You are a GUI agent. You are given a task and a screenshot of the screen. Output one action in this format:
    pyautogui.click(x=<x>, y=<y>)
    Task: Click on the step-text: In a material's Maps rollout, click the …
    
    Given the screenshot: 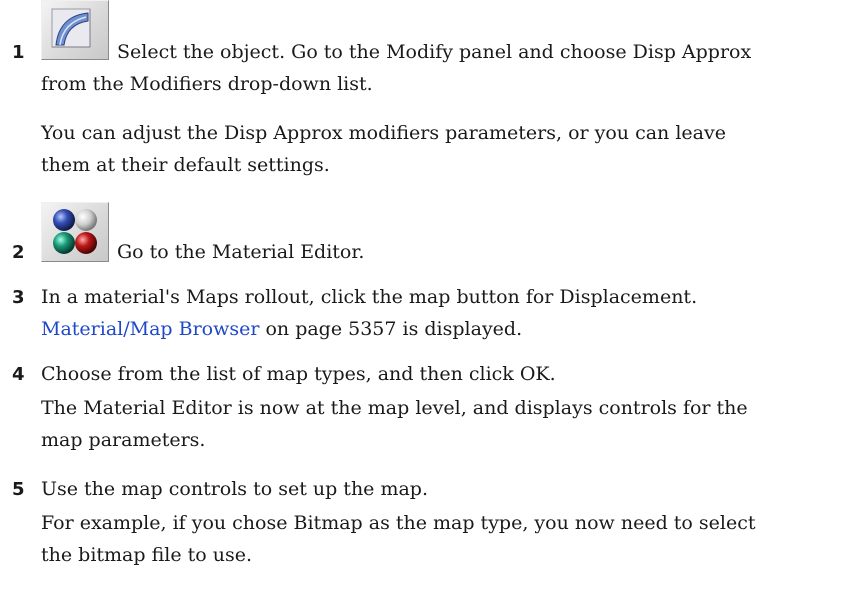 What is the action you would take?
    pyautogui.click(x=369, y=297)
    